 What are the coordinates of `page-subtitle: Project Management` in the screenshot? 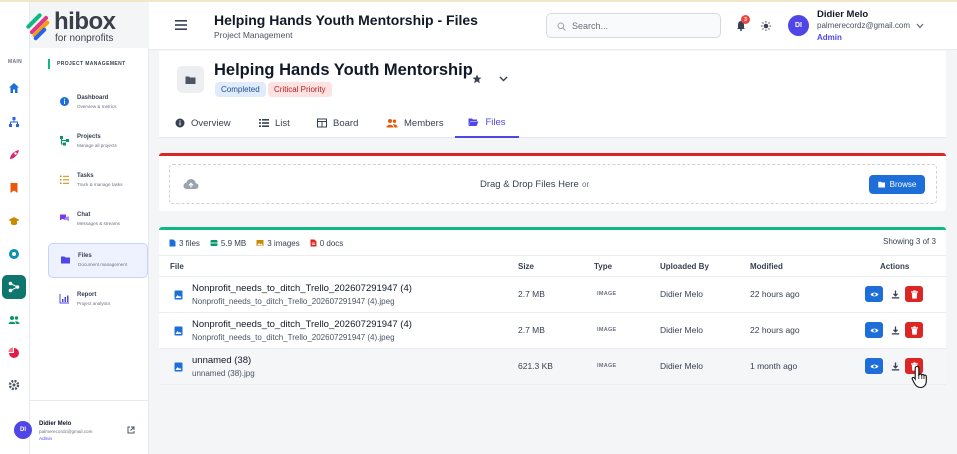 It's located at (253, 35).